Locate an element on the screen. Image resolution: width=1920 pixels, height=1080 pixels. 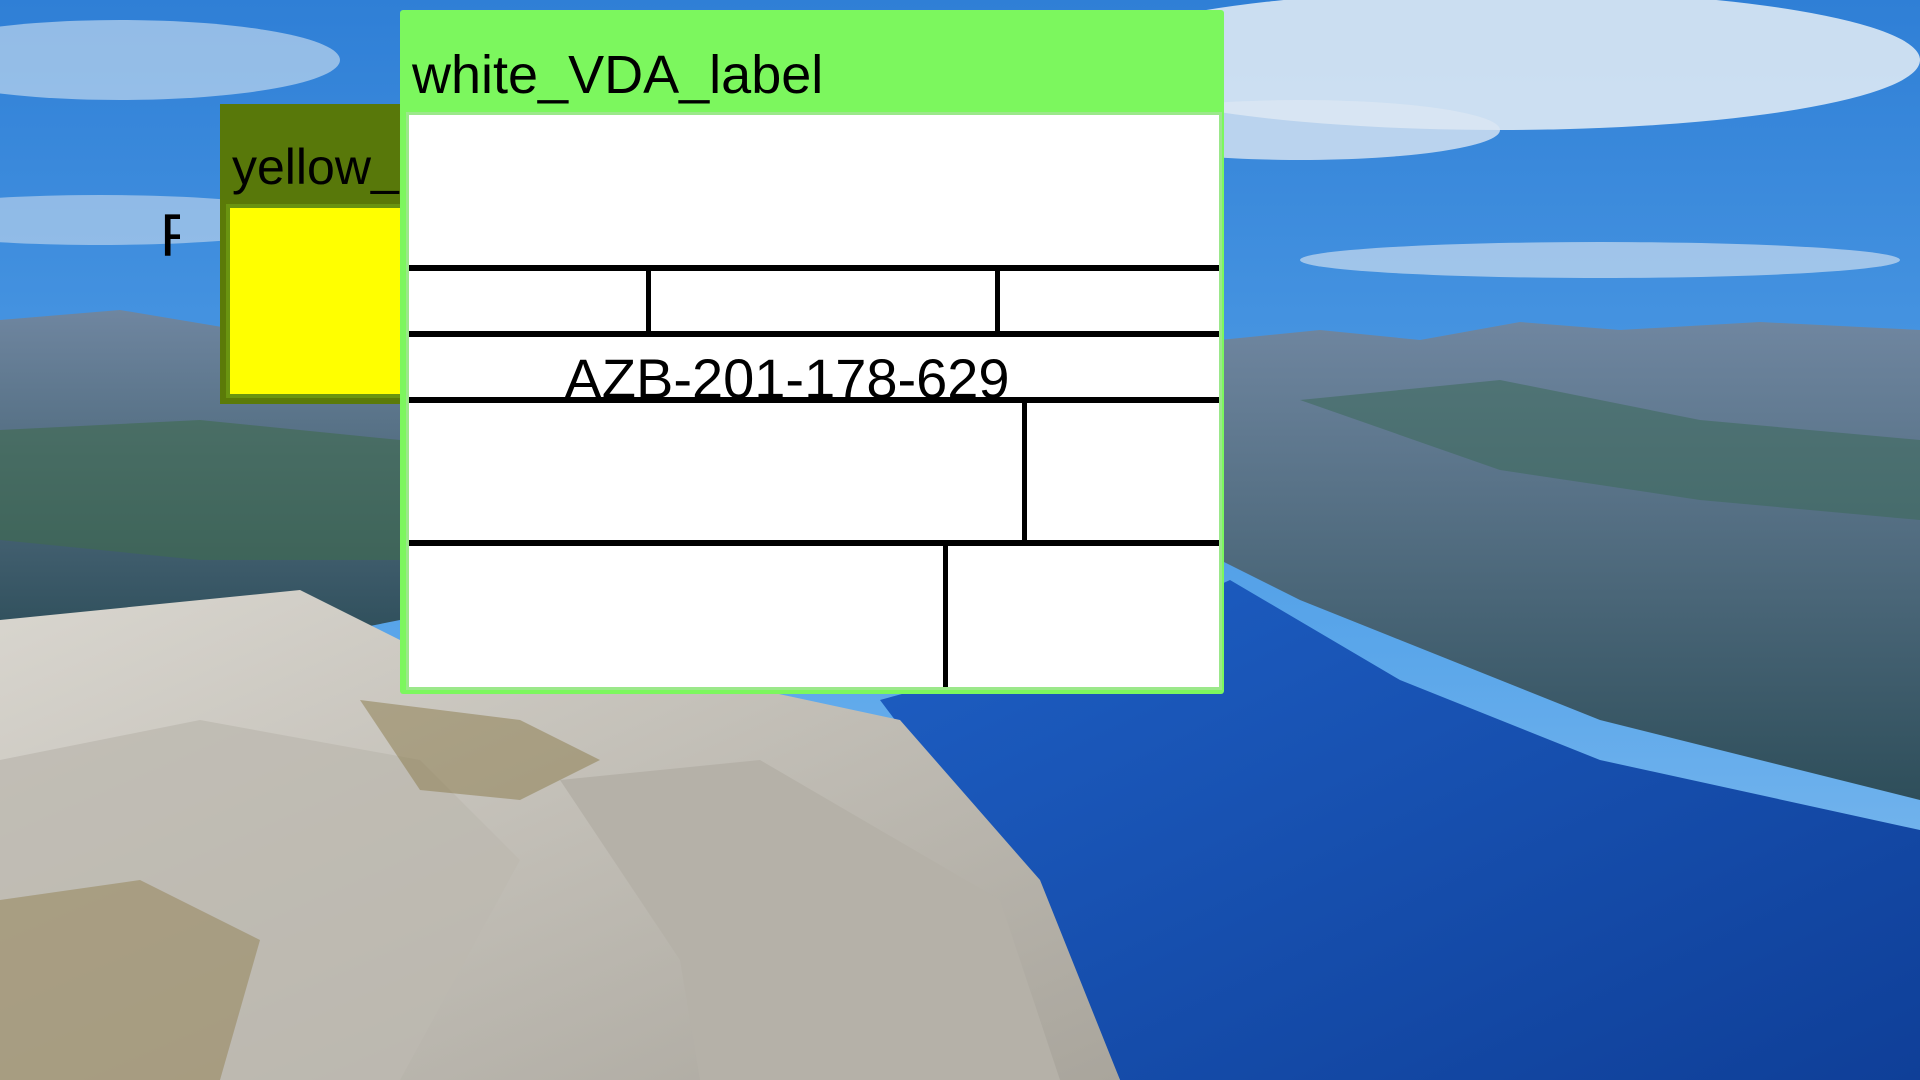
white-vda-label-title: white_VDA_label is located at coordinates (618, 75).